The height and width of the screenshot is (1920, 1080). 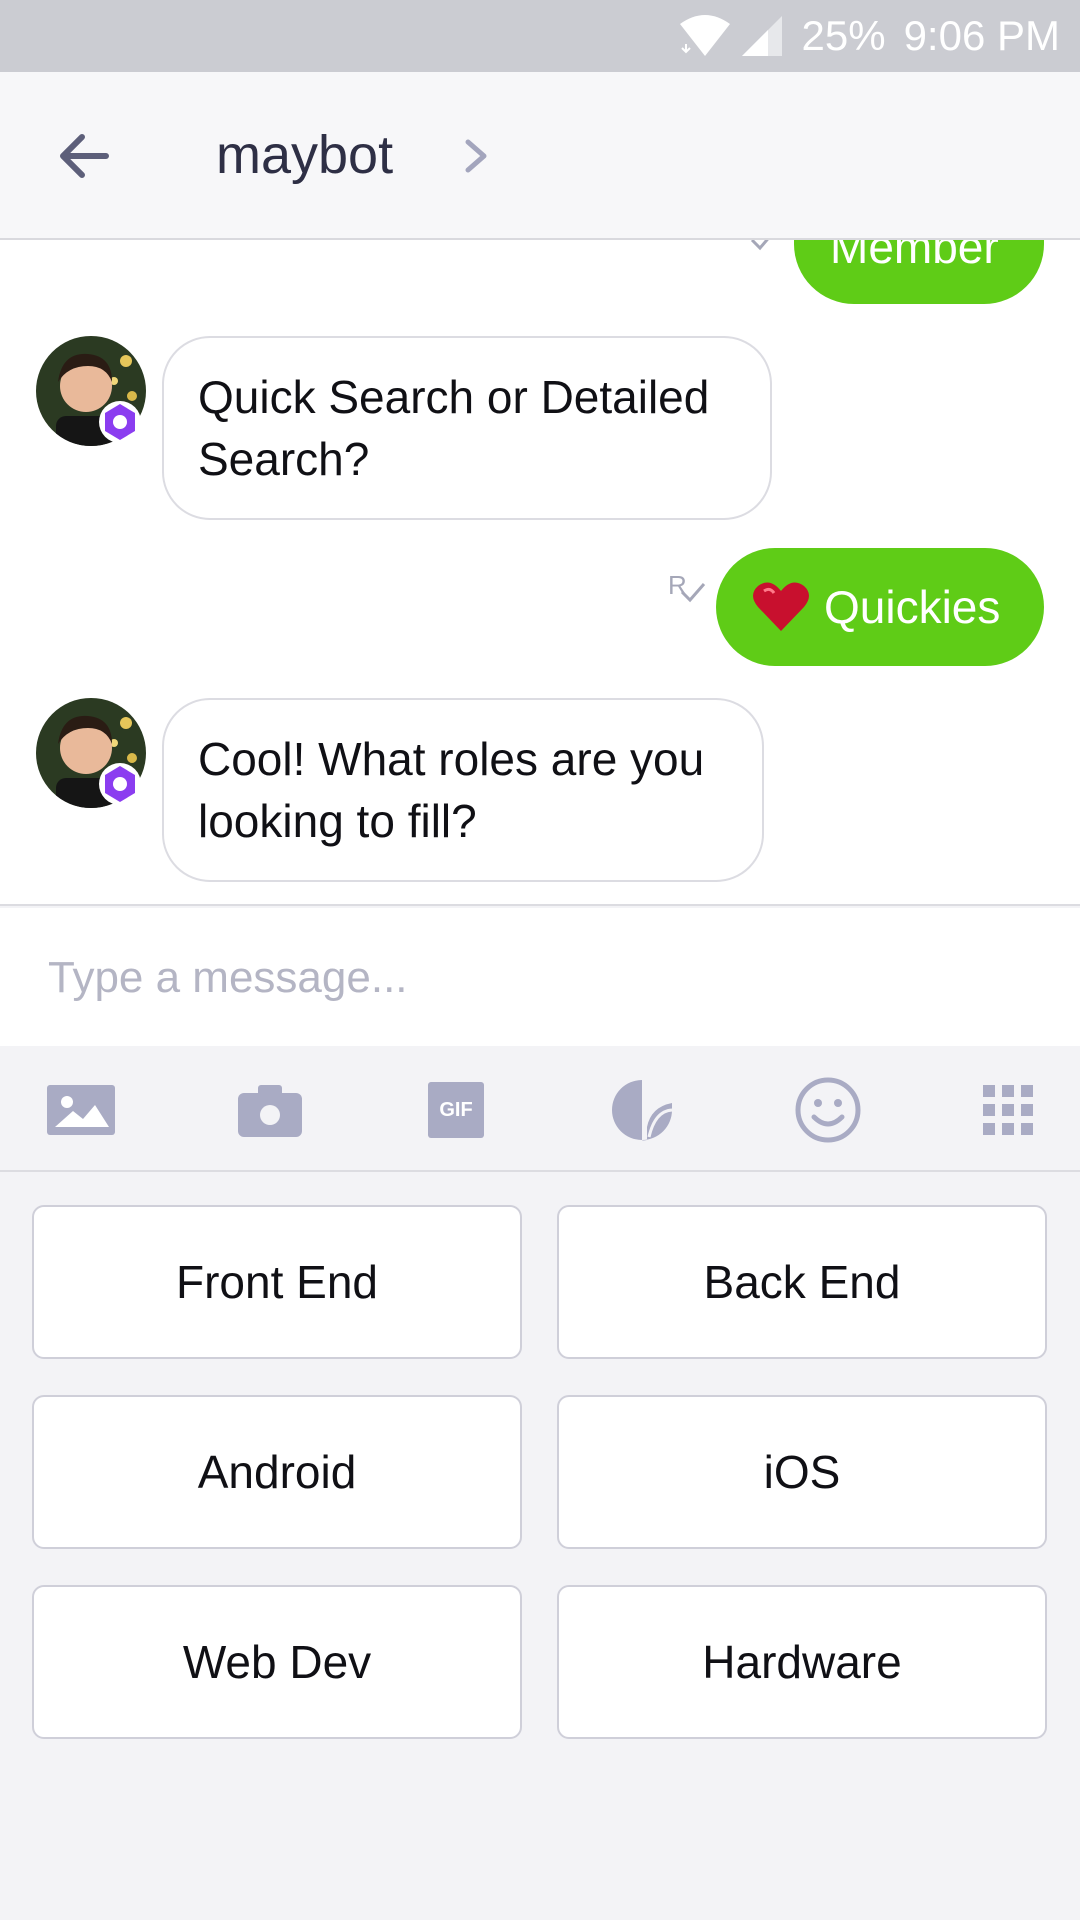 I want to click on sticker-button, so click(x=642, y=1110).